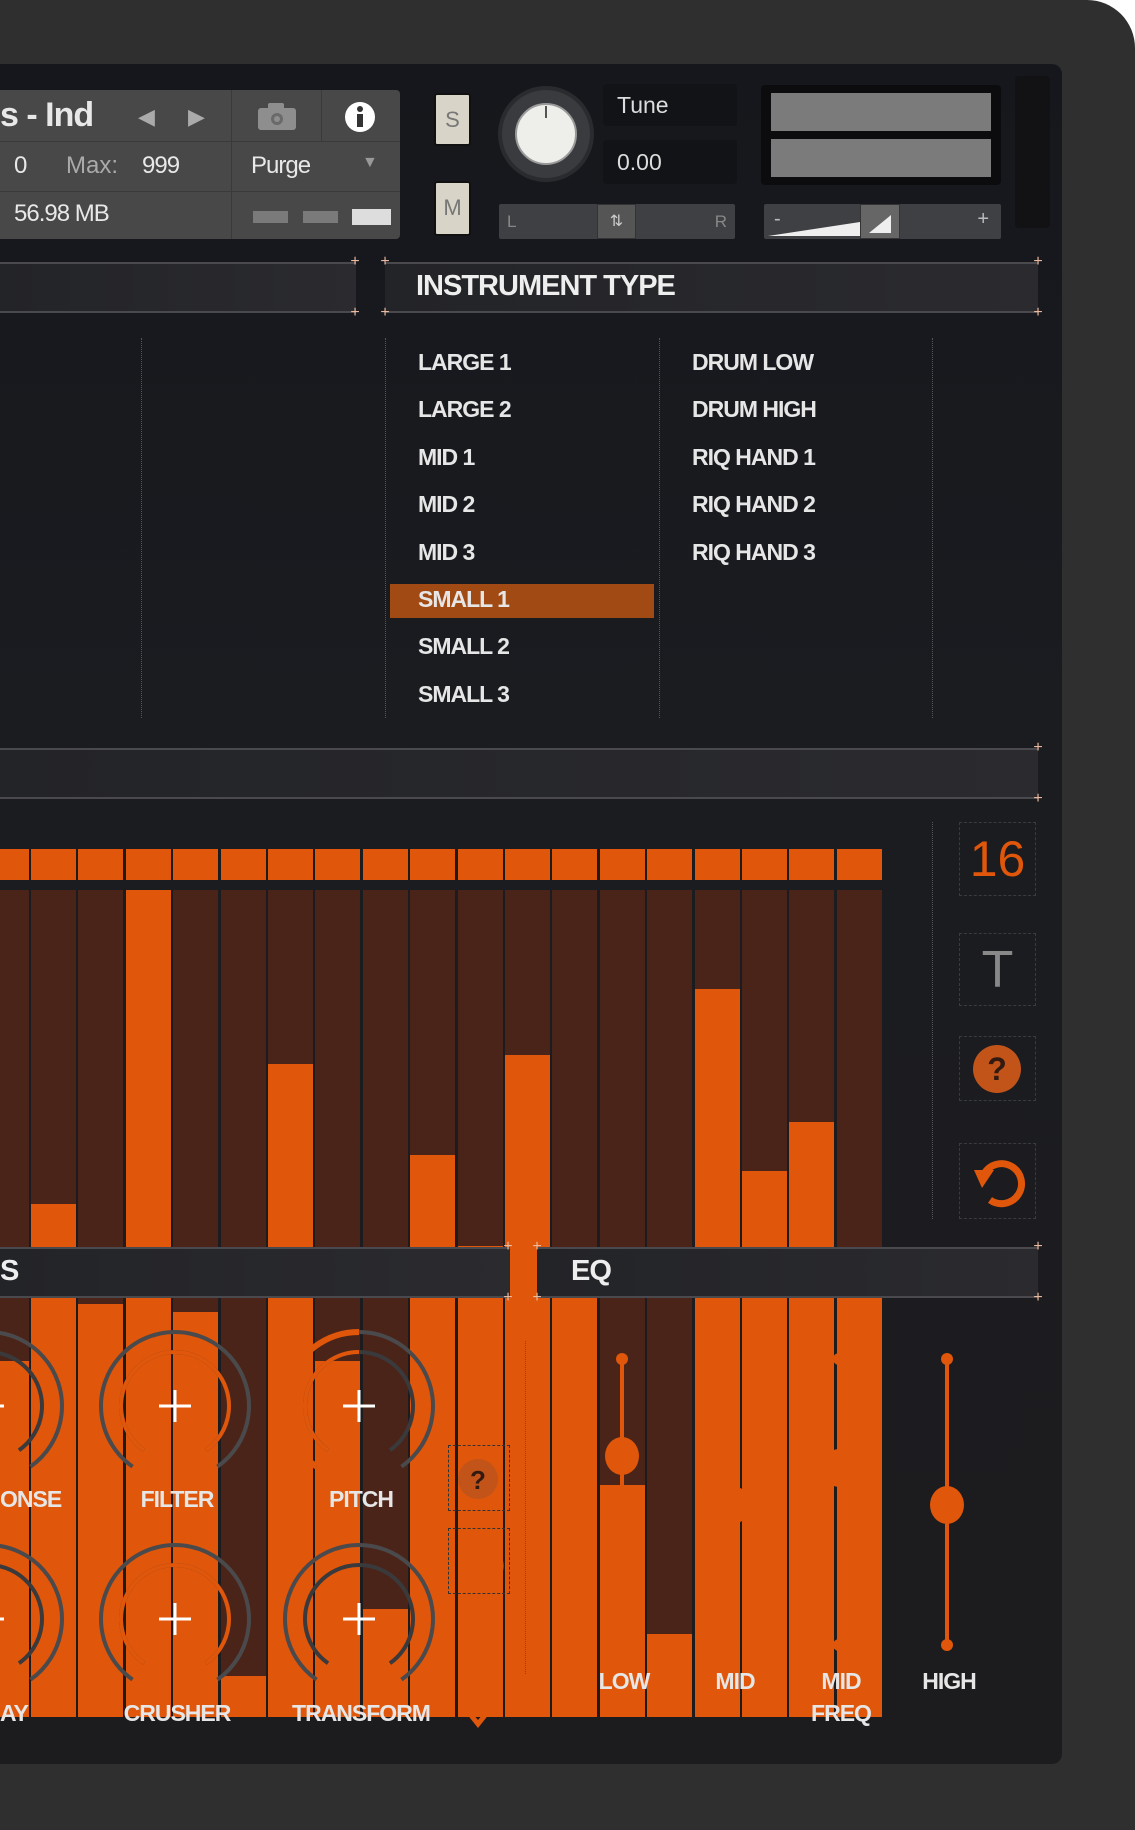  Describe the element at coordinates (452, 119) in the screenshot. I see `solo-button: S` at that location.